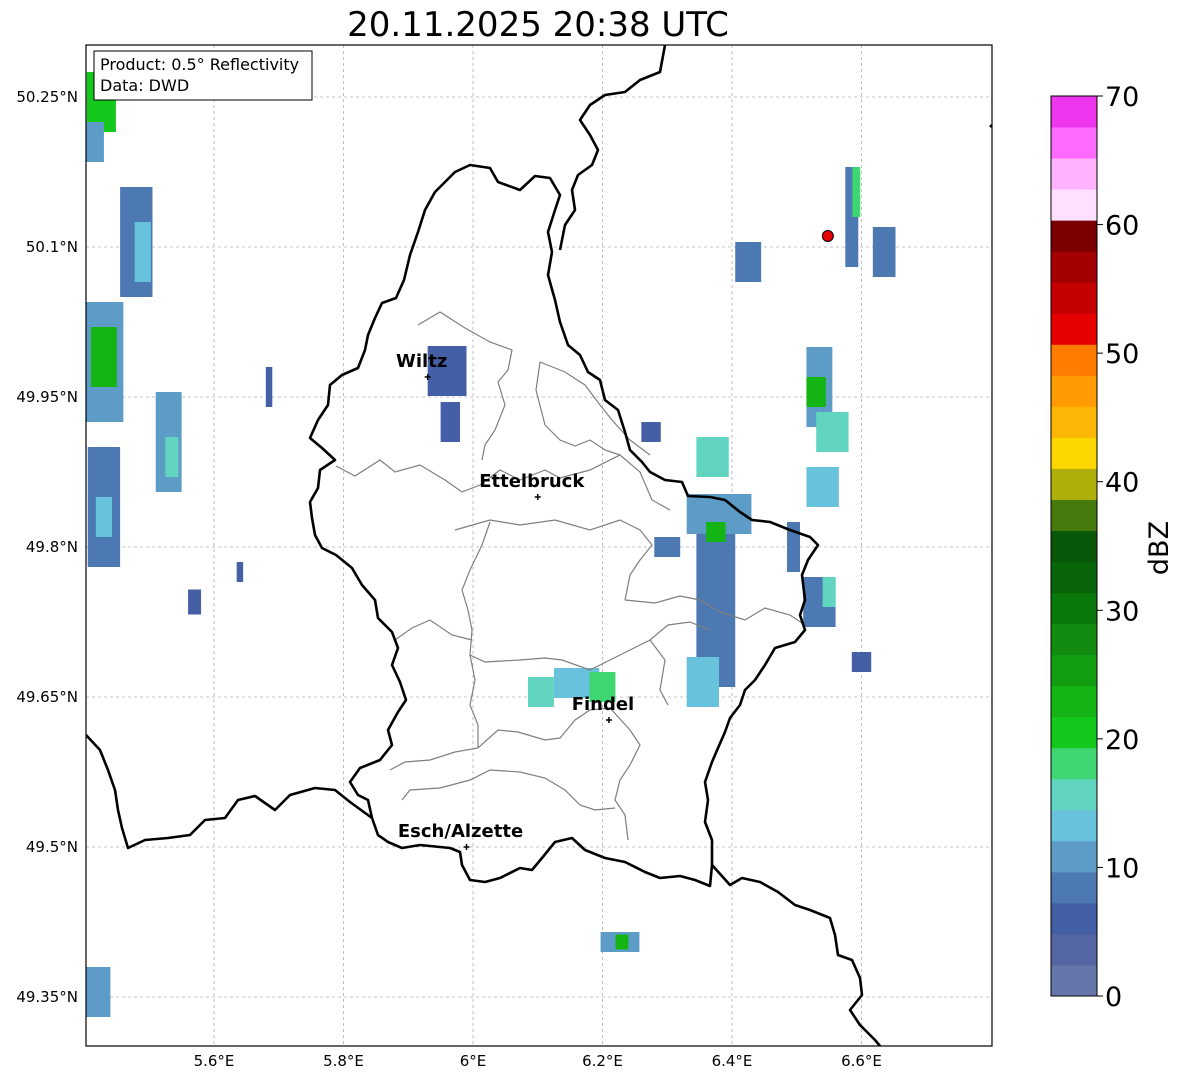 This screenshot has width=1184, height=1081. What do you see at coordinates (1122, 354) in the screenshot?
I see `colorbar-tick-label: 50` at bounding box center [1122, 354].